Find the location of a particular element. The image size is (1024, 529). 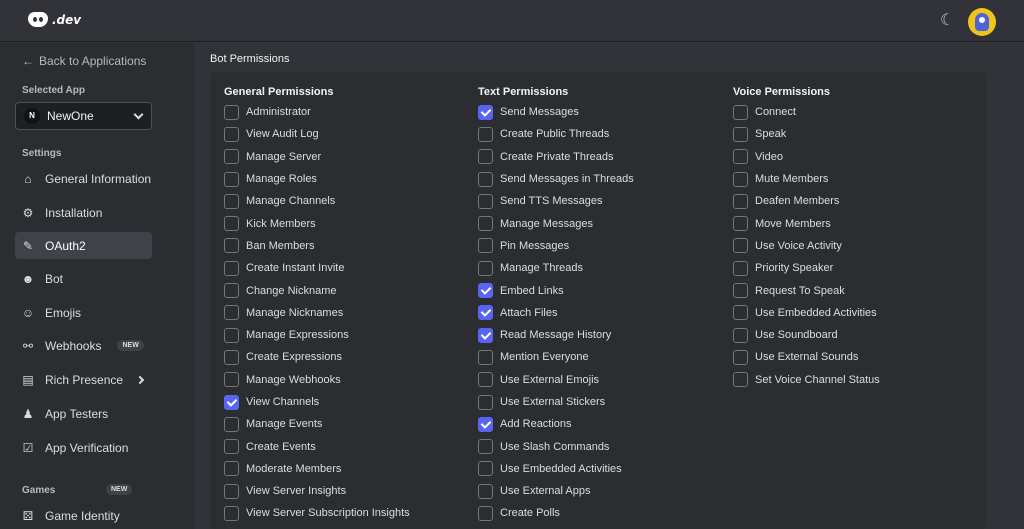

avatar is located at coordinates (982, 22).